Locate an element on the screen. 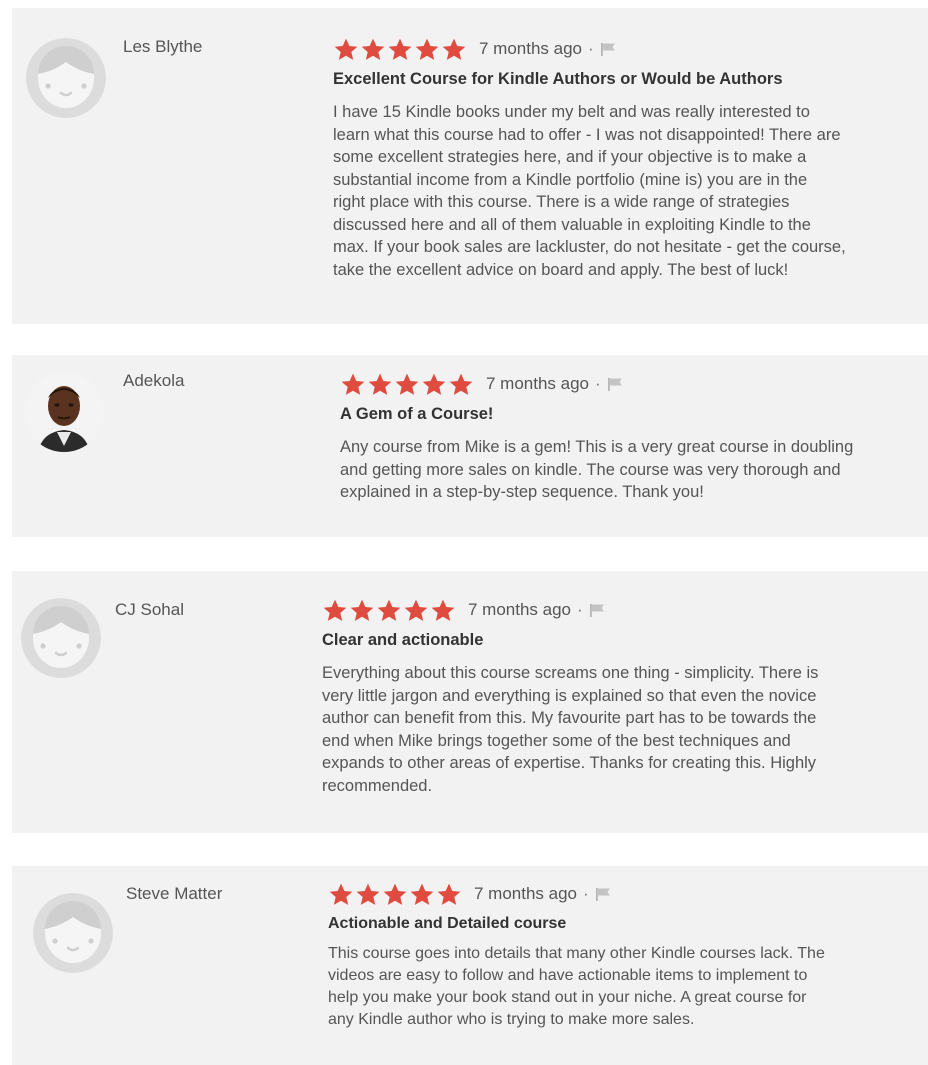  reviewer-name: CJ Sohal is located at coordinates (149, 610).